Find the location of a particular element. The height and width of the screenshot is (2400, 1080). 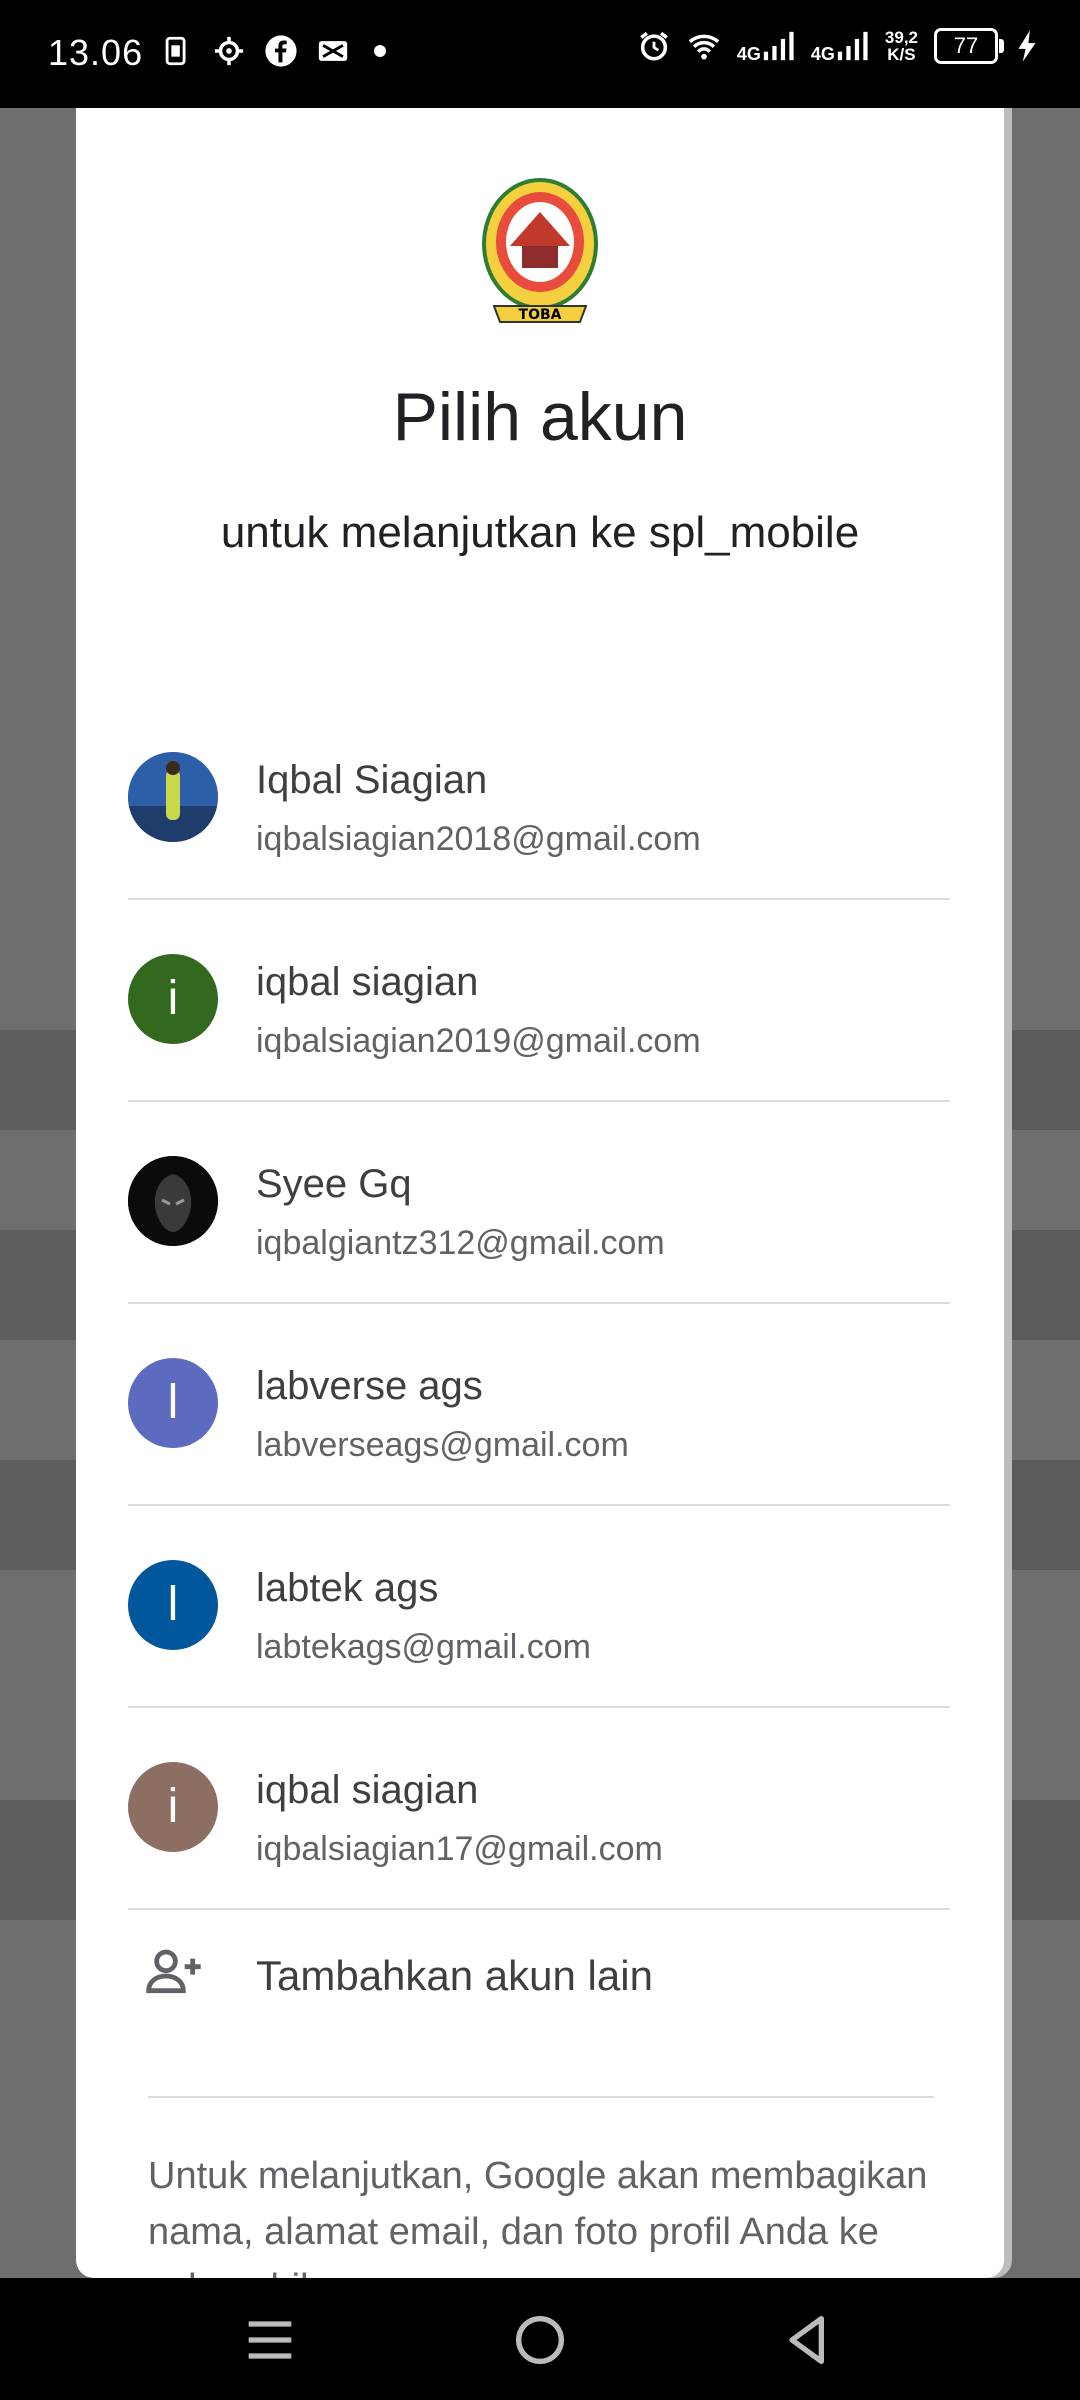

account-item: l labverse ags labverseags@gmail.com is located at coordinates (539, 1405).